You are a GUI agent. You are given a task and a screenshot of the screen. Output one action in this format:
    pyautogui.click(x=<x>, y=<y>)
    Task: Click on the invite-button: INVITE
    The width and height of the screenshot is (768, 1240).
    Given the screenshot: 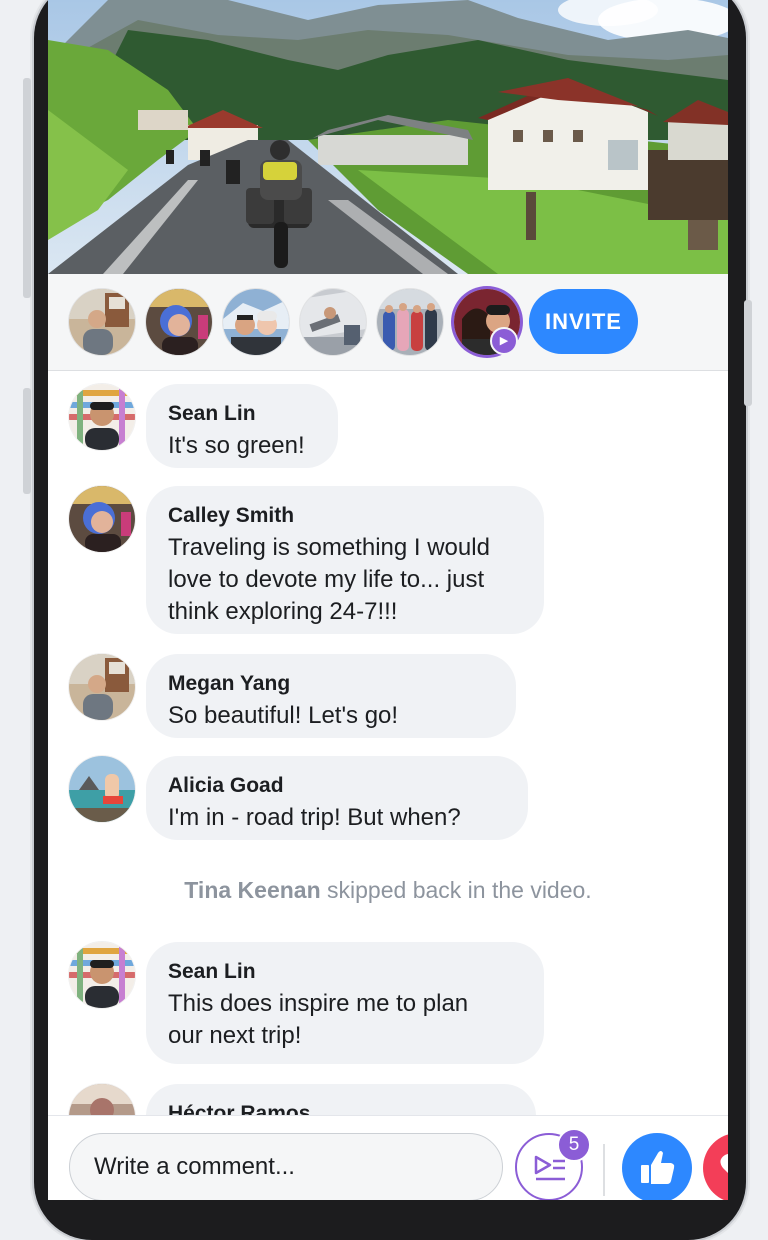 What is the action you would take?
    pyautogui.click(x=583, y=321)
    